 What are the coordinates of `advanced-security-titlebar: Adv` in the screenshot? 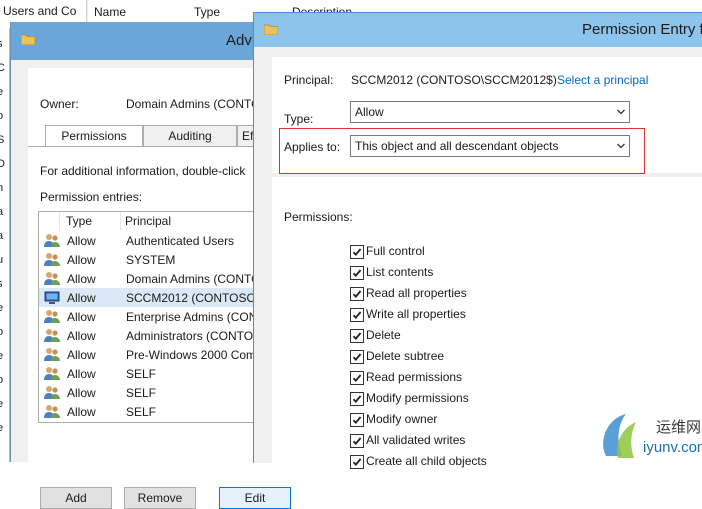 It's located at (136, 41).